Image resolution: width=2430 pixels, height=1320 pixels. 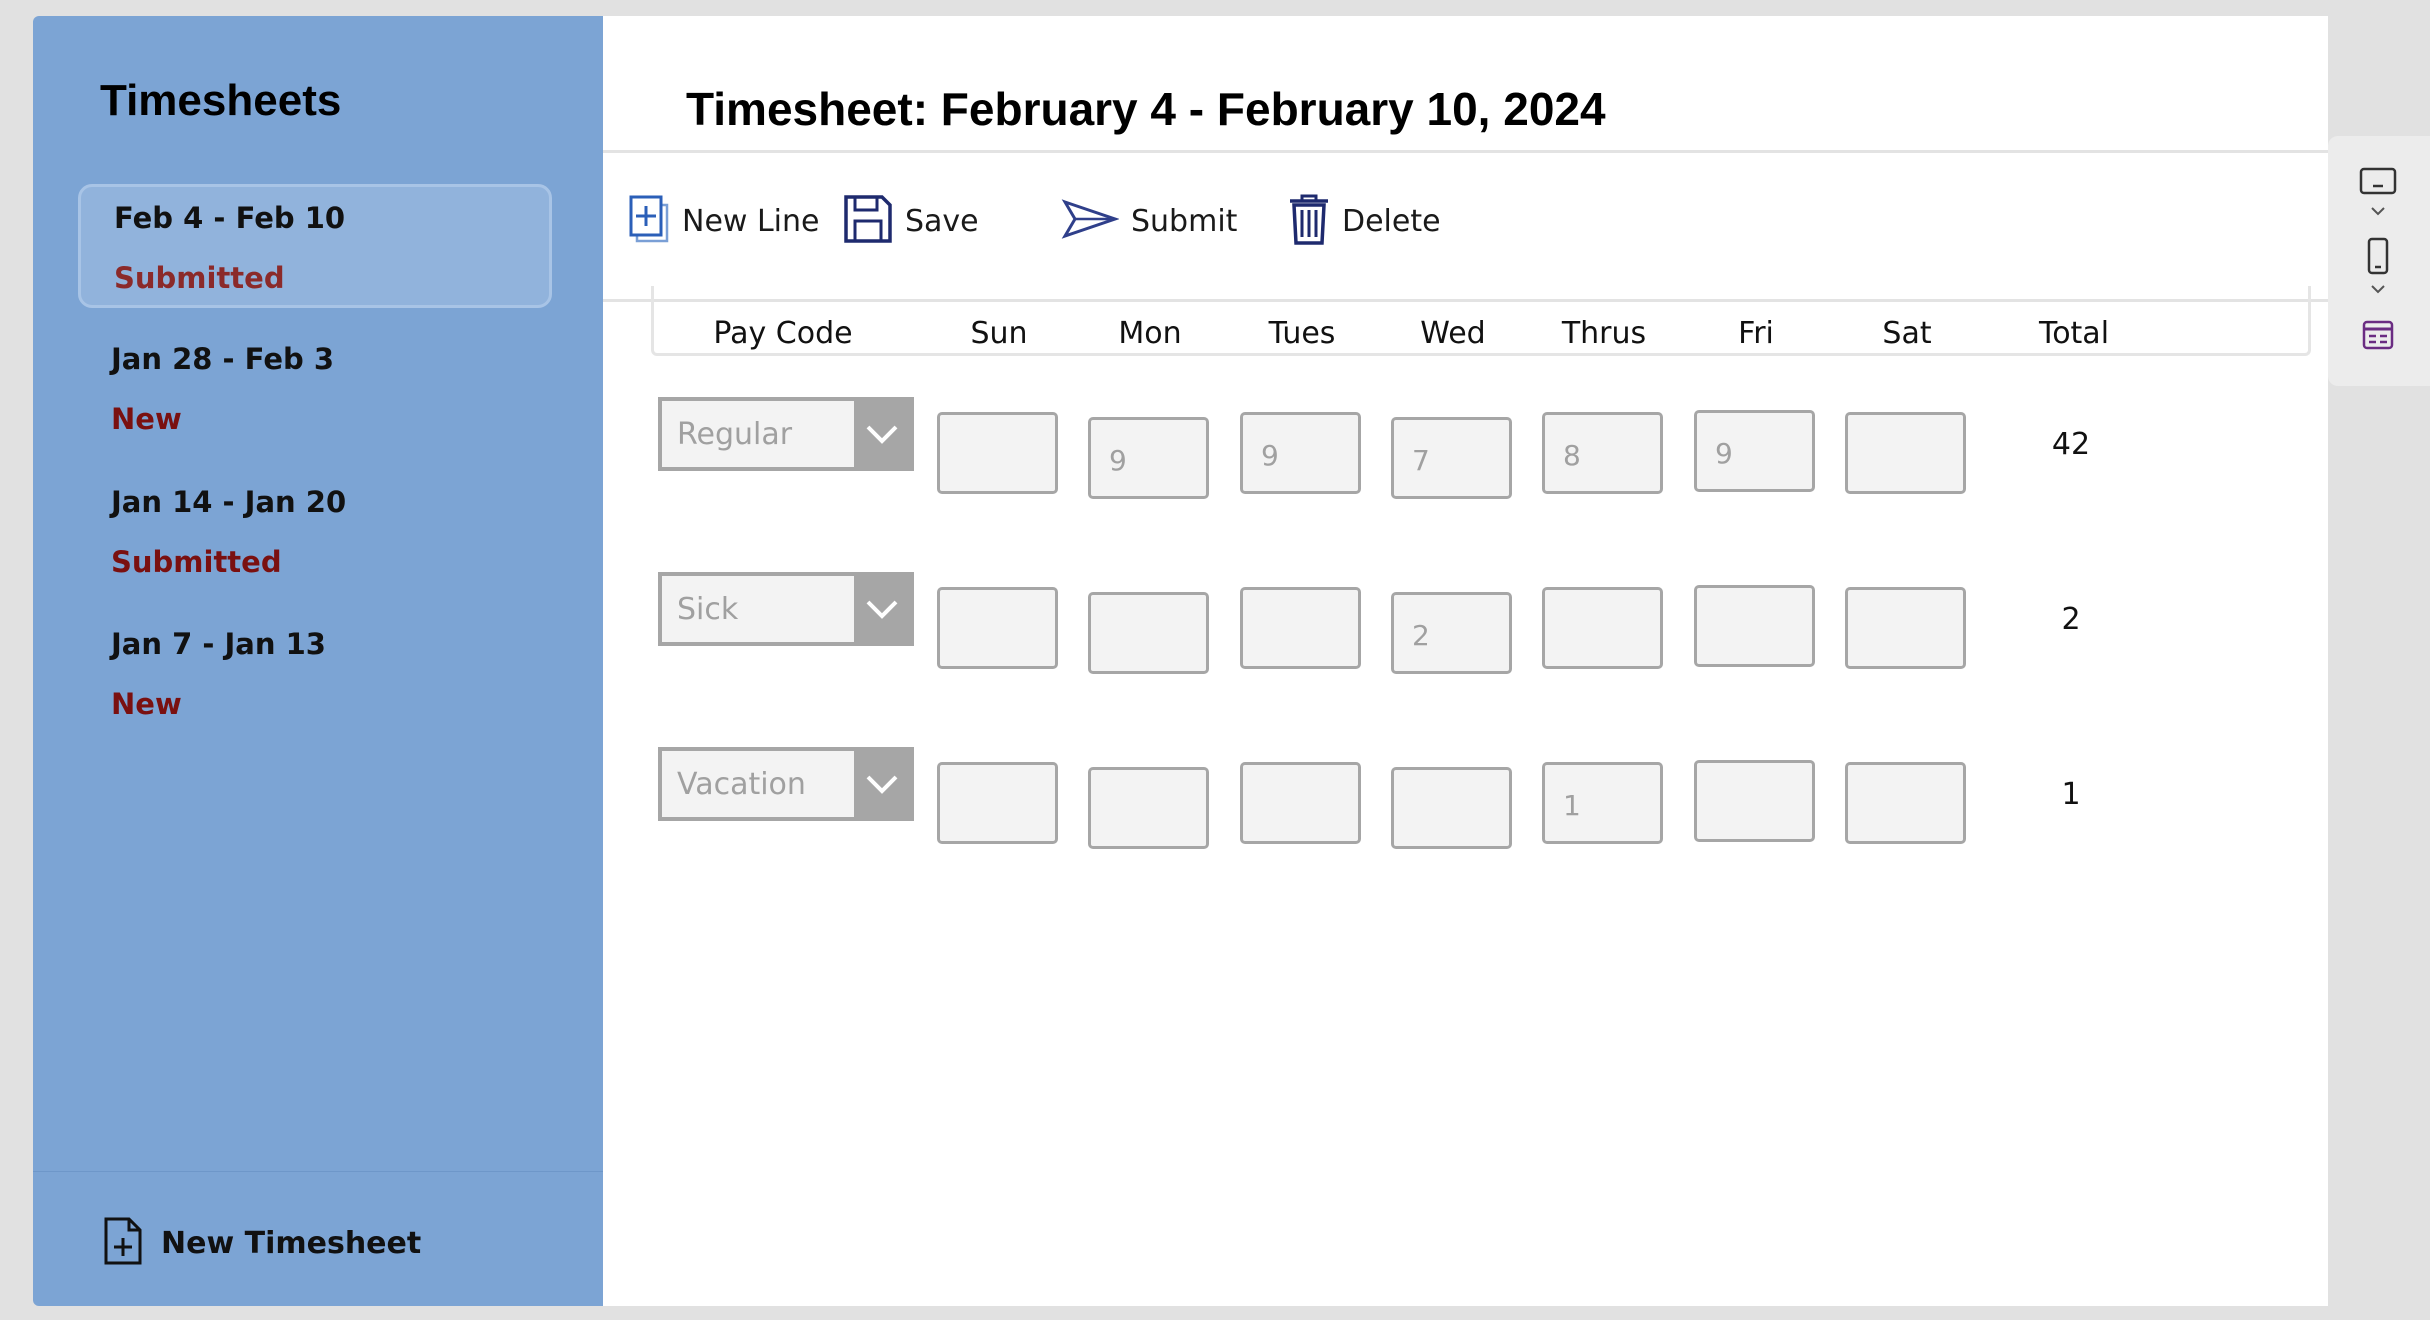 What do you see at coordinates (315, 246) in the screenshot?
I see `timesheet-item-0: Feb 4 - Feb 10 Submitted` at bounding box center [315, 246].